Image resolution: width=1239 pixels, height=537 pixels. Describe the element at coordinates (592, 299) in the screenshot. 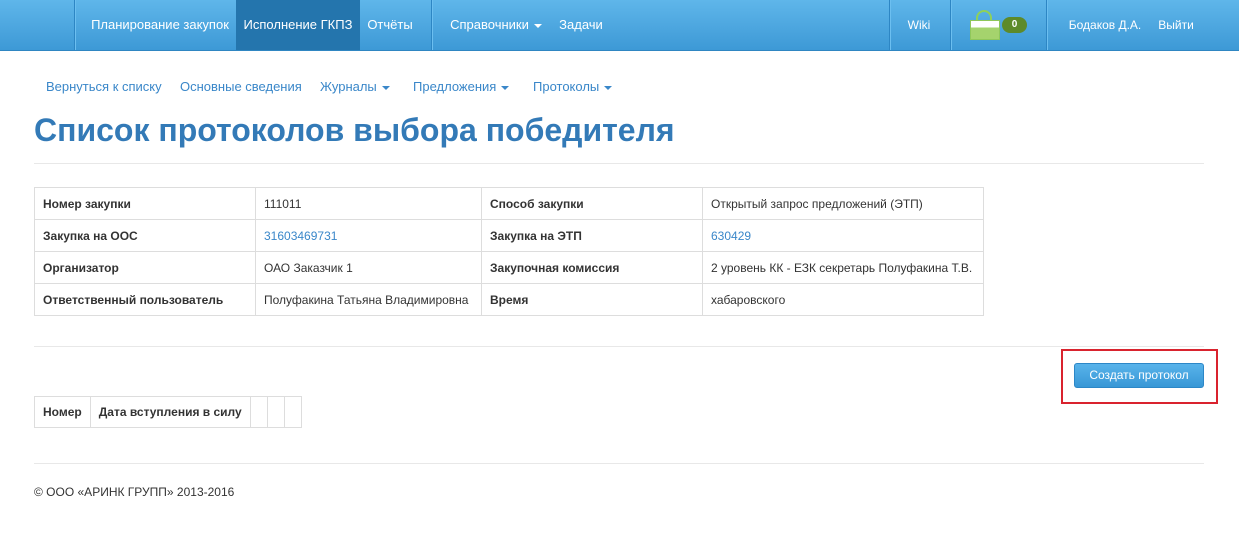

I see `label-time: Время` at that location.